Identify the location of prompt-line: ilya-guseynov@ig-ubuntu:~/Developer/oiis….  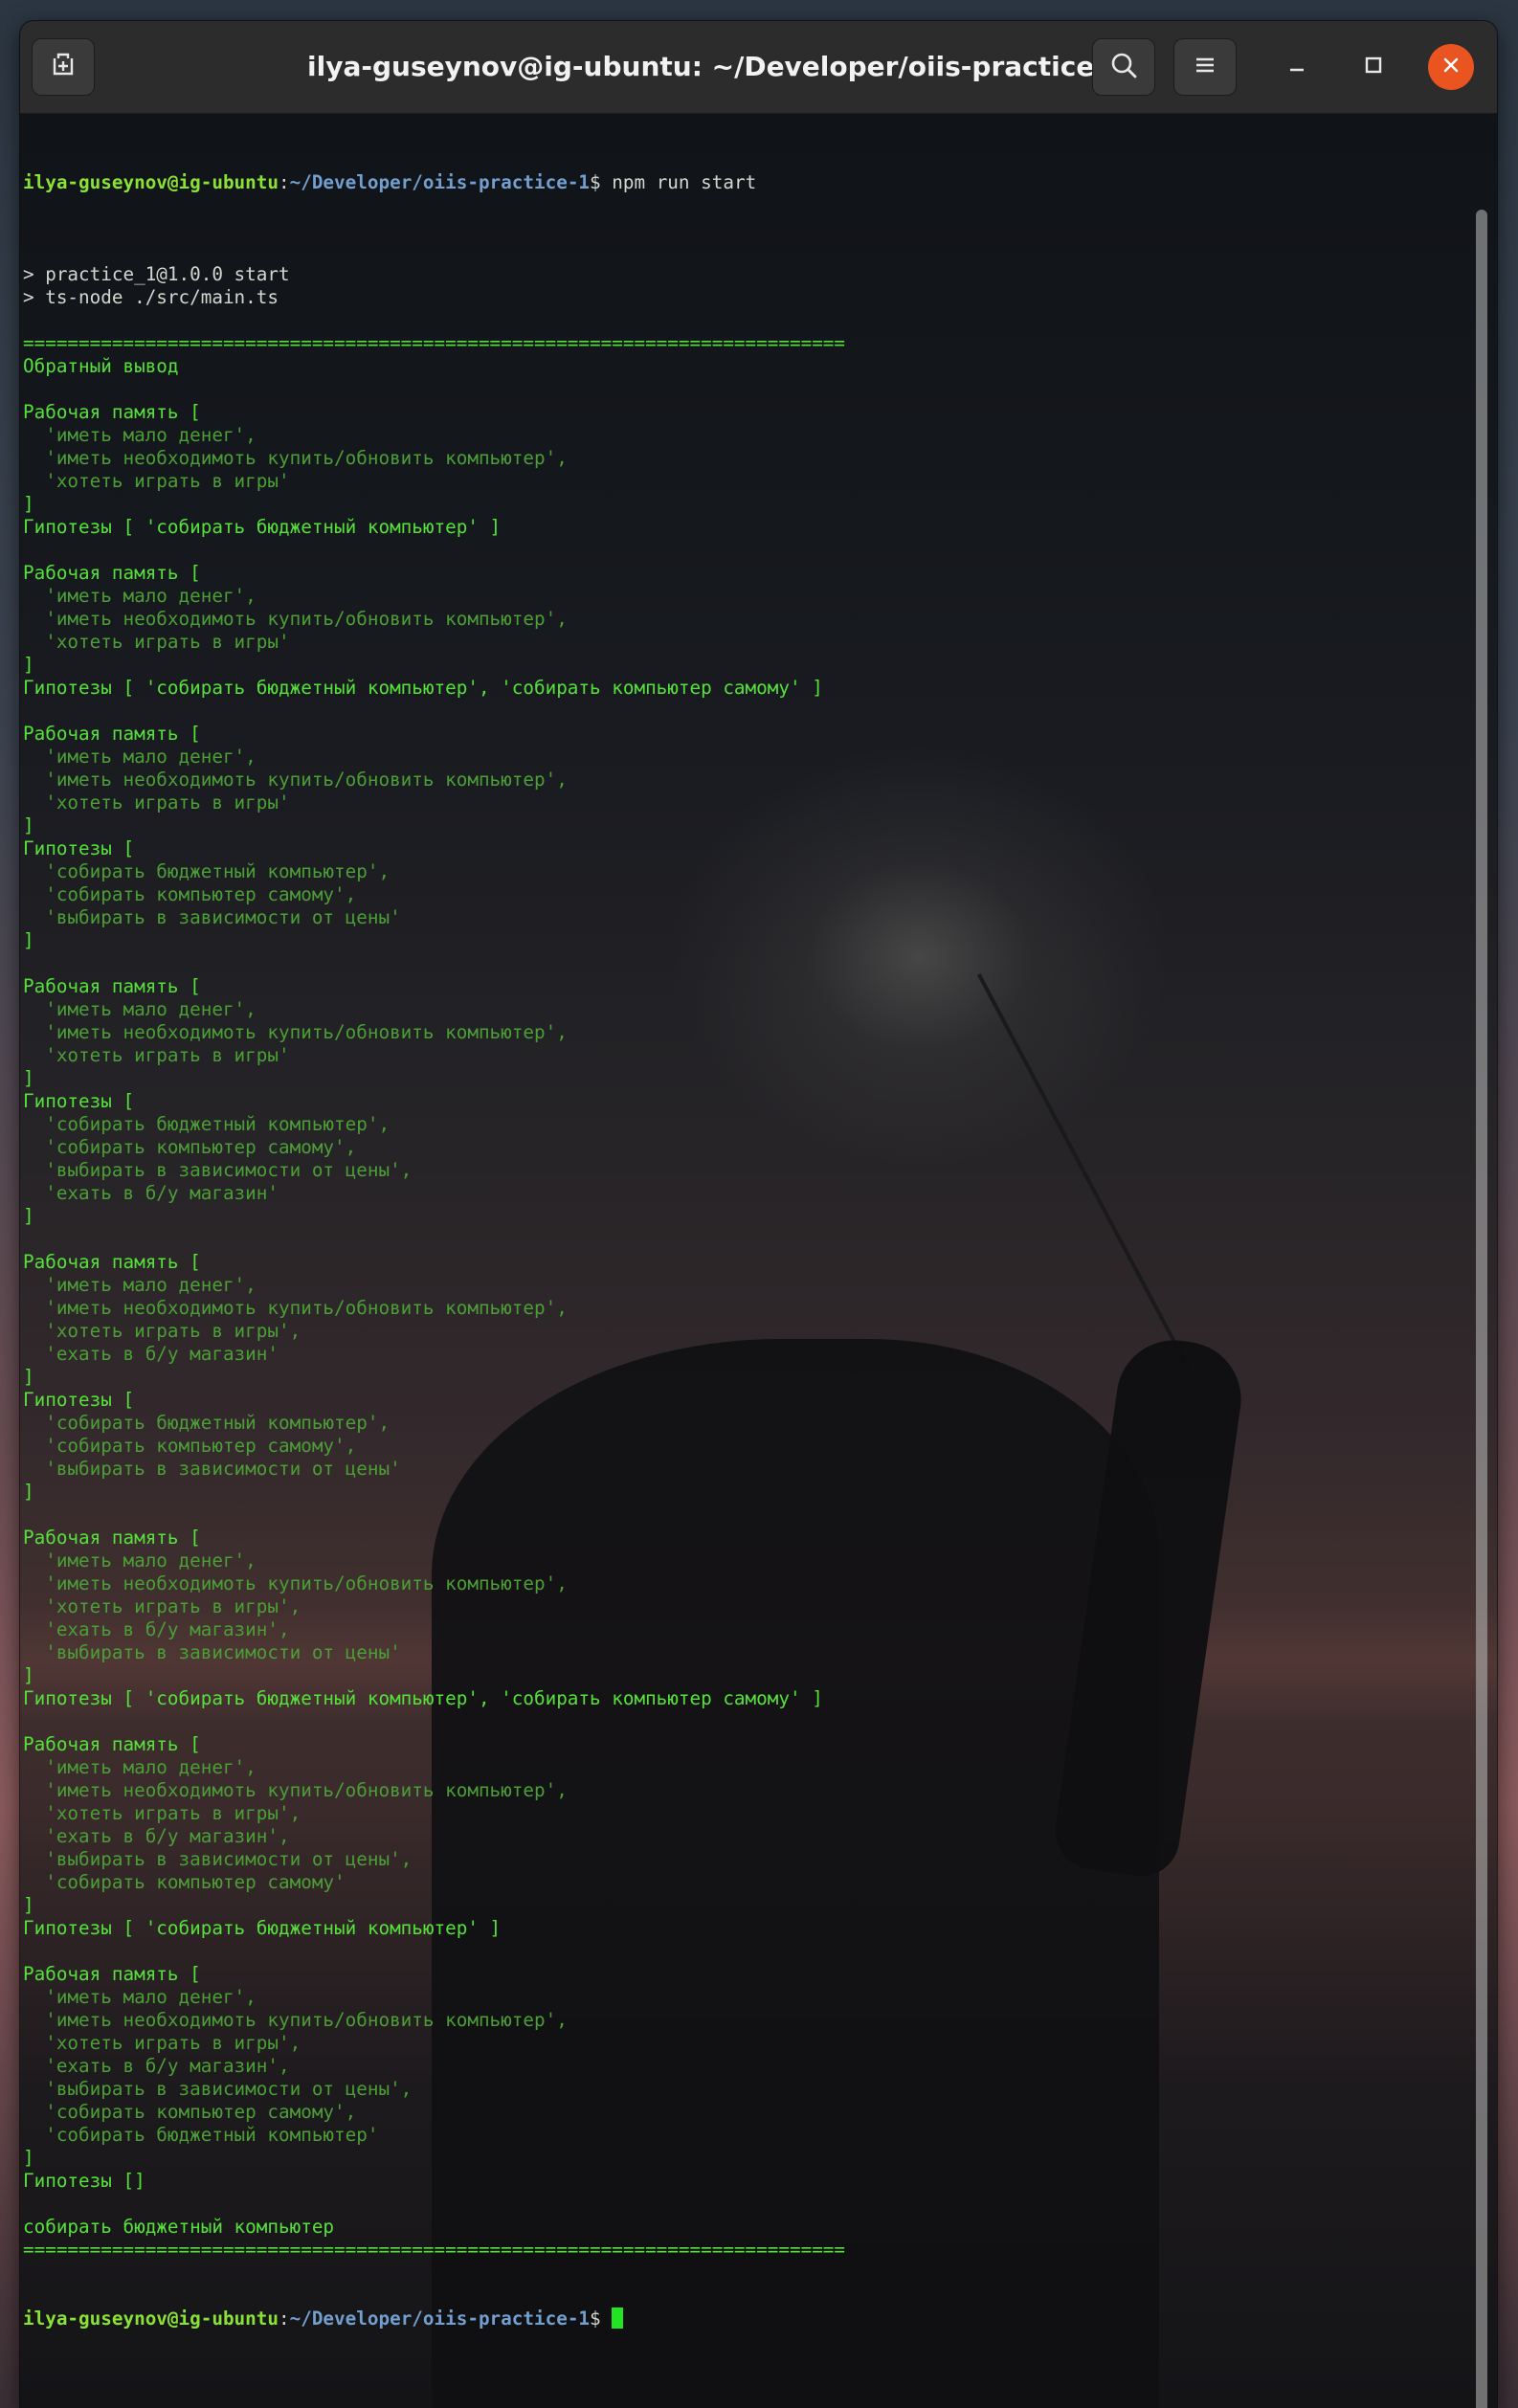
(741, 183).